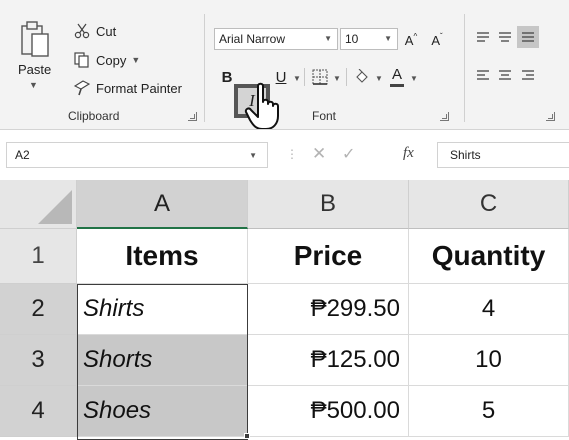 Image resolution: width=569 pixels, height=440 pixels. What do you see at coordinates (284, 155) in the screenshot?
I see `formula-bar: A2 ▼ ⋮ ✕ ✓ fx Shirts` at bounding box center [284, 155].